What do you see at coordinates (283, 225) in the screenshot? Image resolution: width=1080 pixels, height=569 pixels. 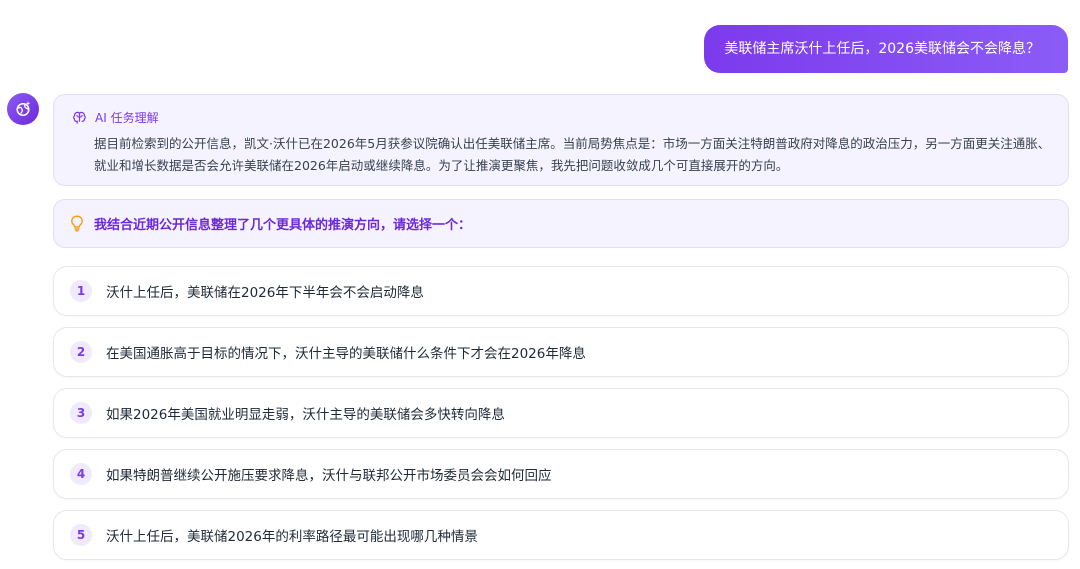 I see `direction-prompt-text: 我结合近期公开信息整理了几个更具体的推演方向，请选择一个：` at bounding box center [283, 225].